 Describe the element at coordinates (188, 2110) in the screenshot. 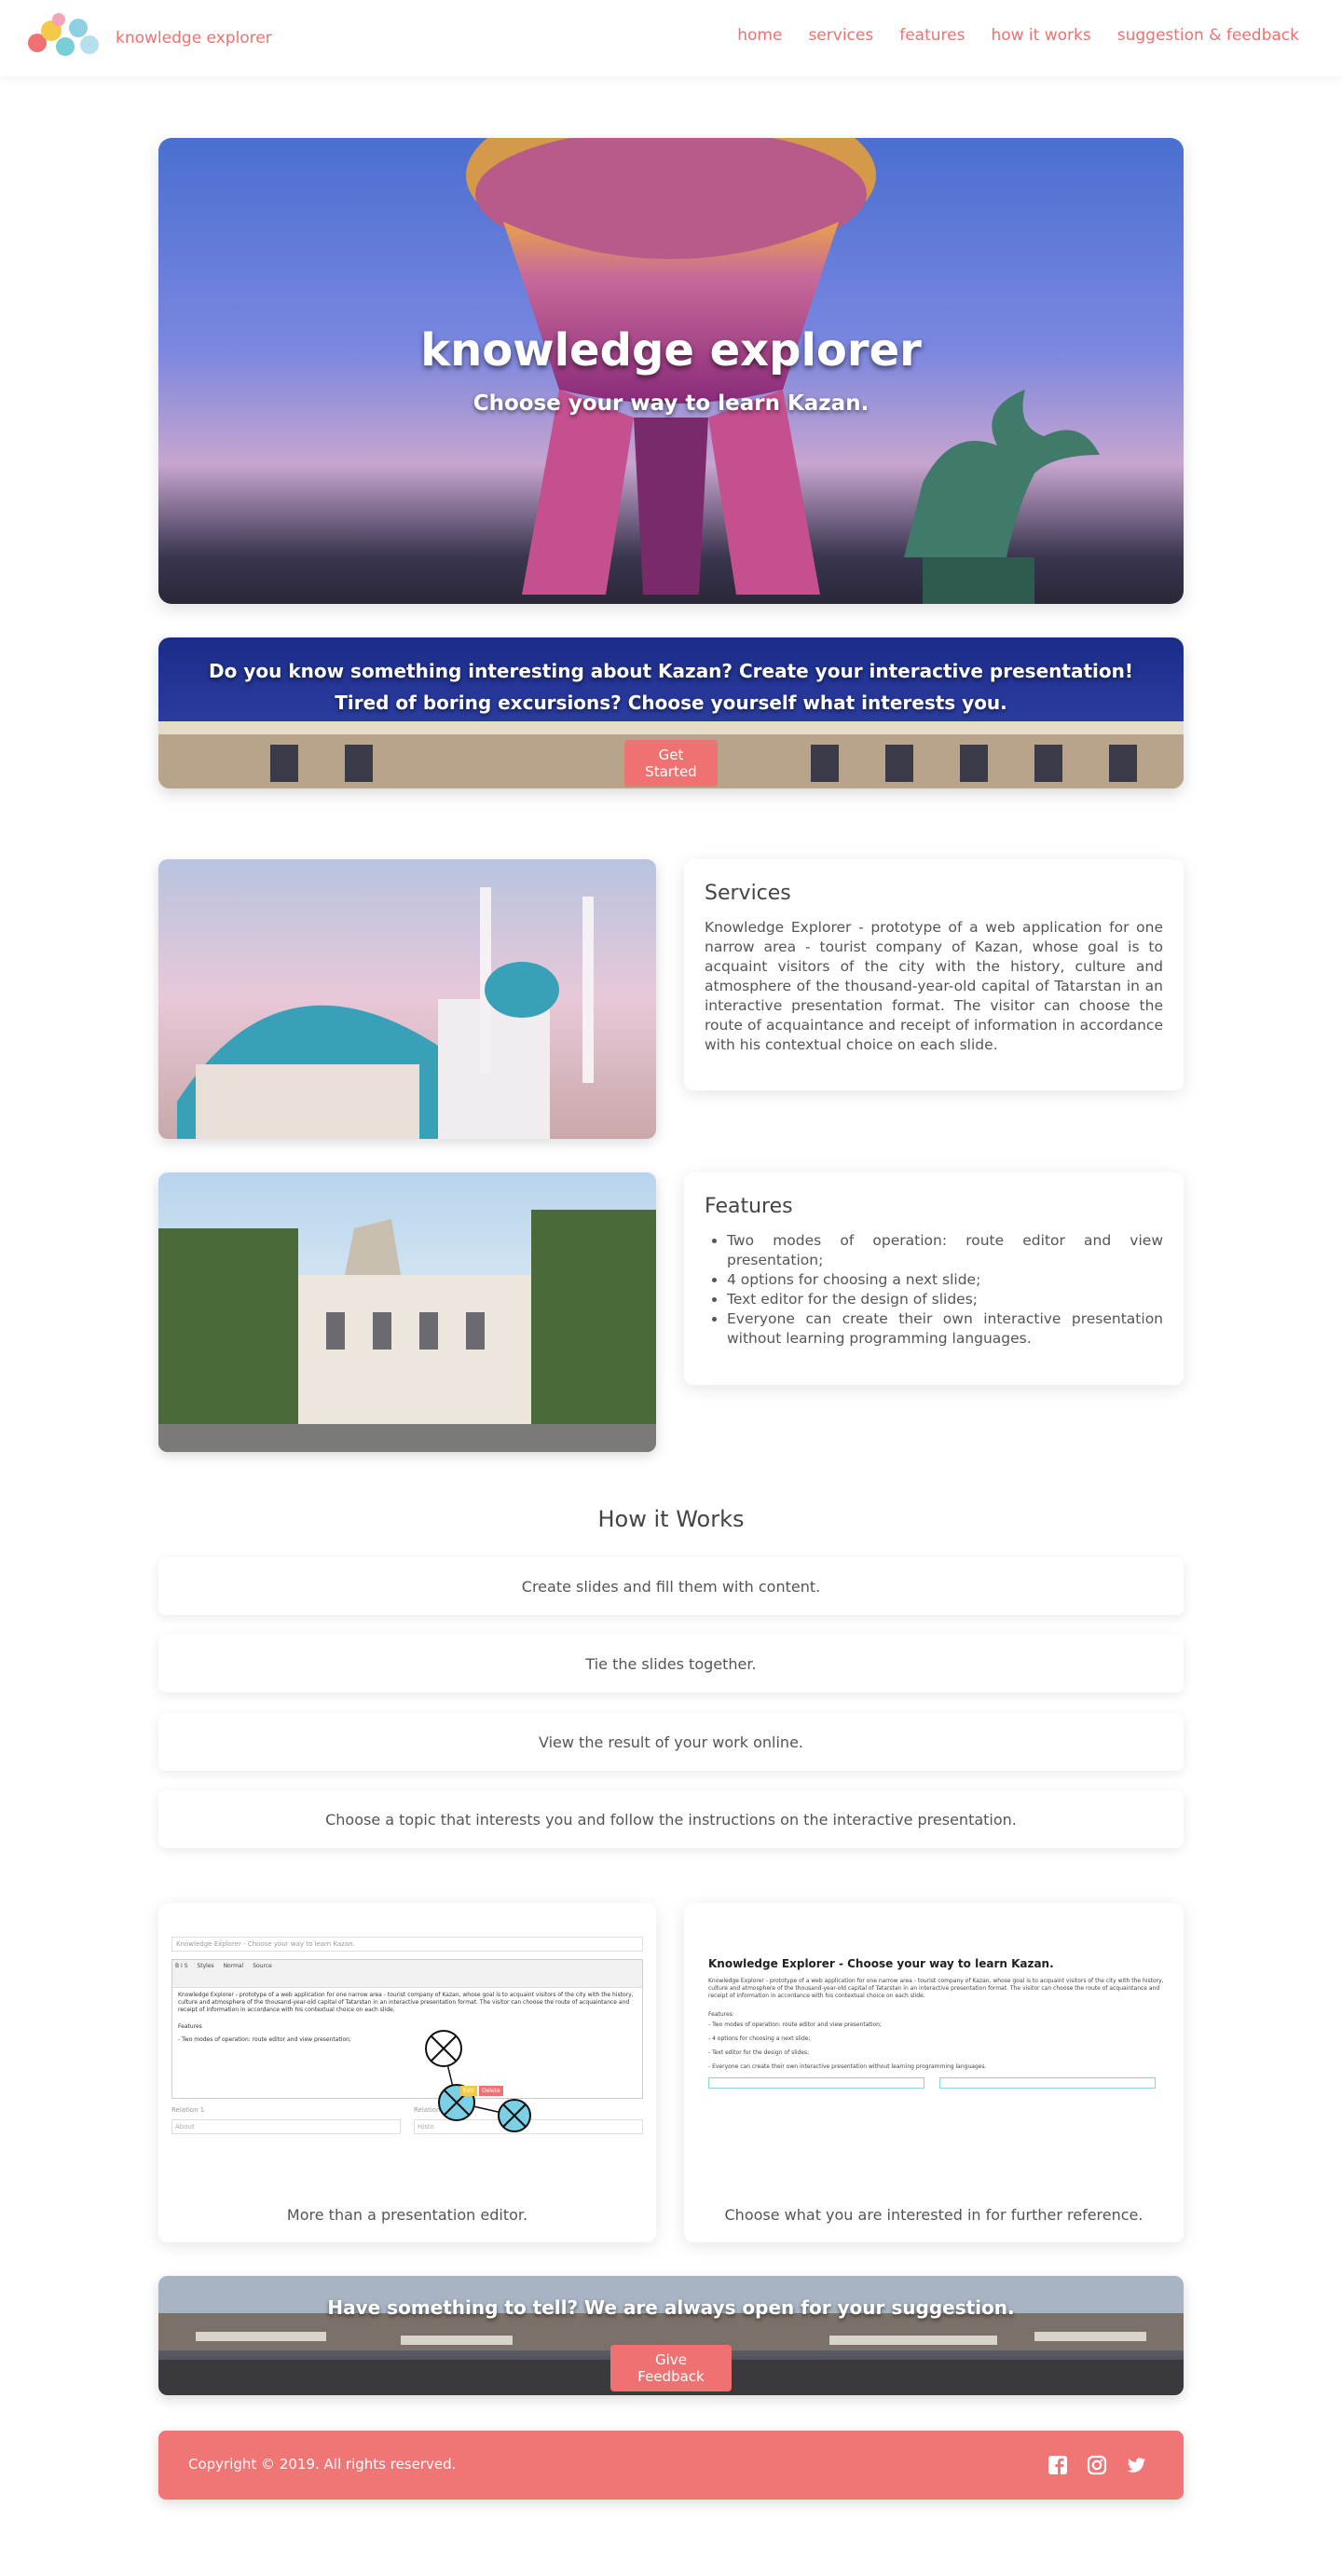

I see `relation-1-label: Relation 1` at that location.